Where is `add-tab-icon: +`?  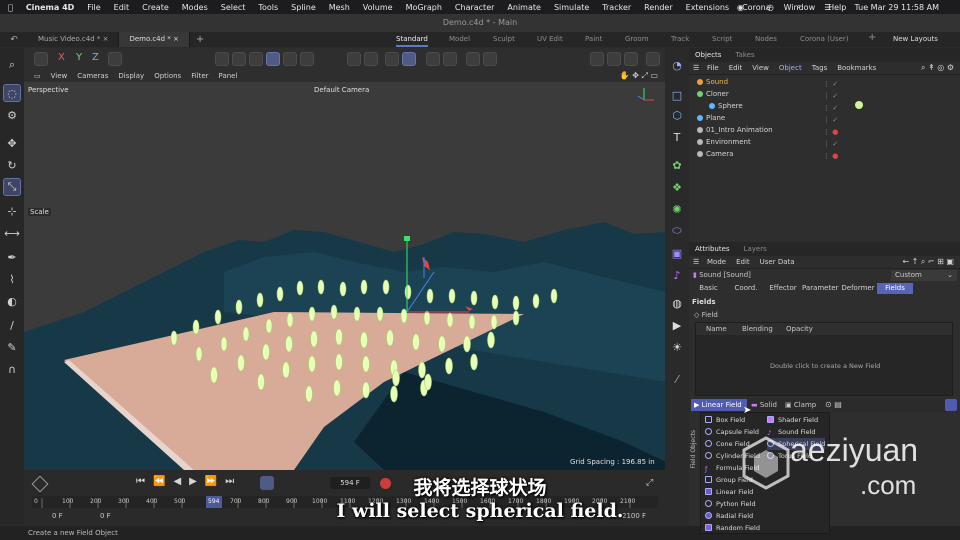 add-tab-icon: + is located at coordinates (200, 39).